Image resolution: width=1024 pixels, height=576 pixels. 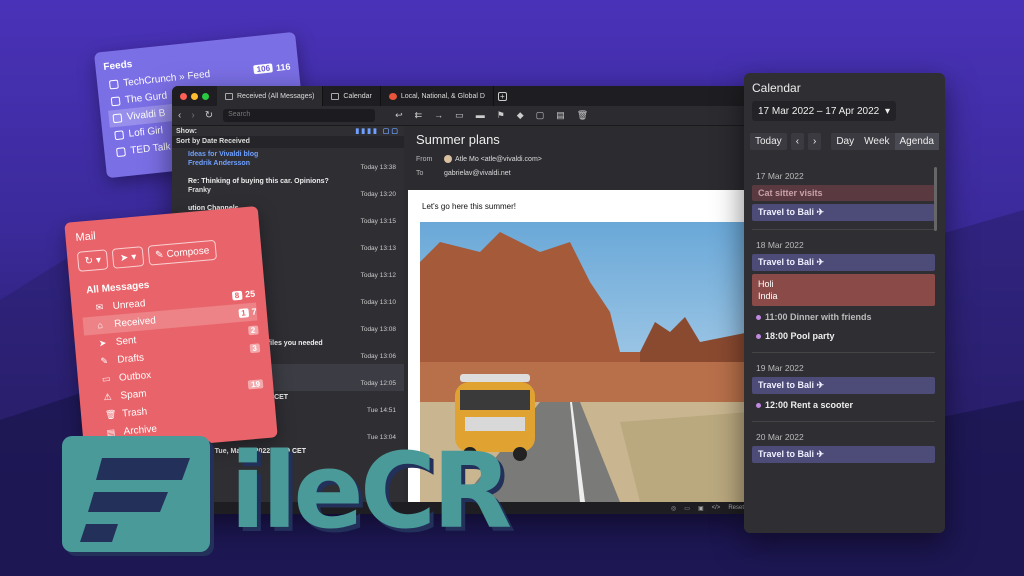 I want to click on tab-news: Local, National, & Global D, so click(x=437, y=96).